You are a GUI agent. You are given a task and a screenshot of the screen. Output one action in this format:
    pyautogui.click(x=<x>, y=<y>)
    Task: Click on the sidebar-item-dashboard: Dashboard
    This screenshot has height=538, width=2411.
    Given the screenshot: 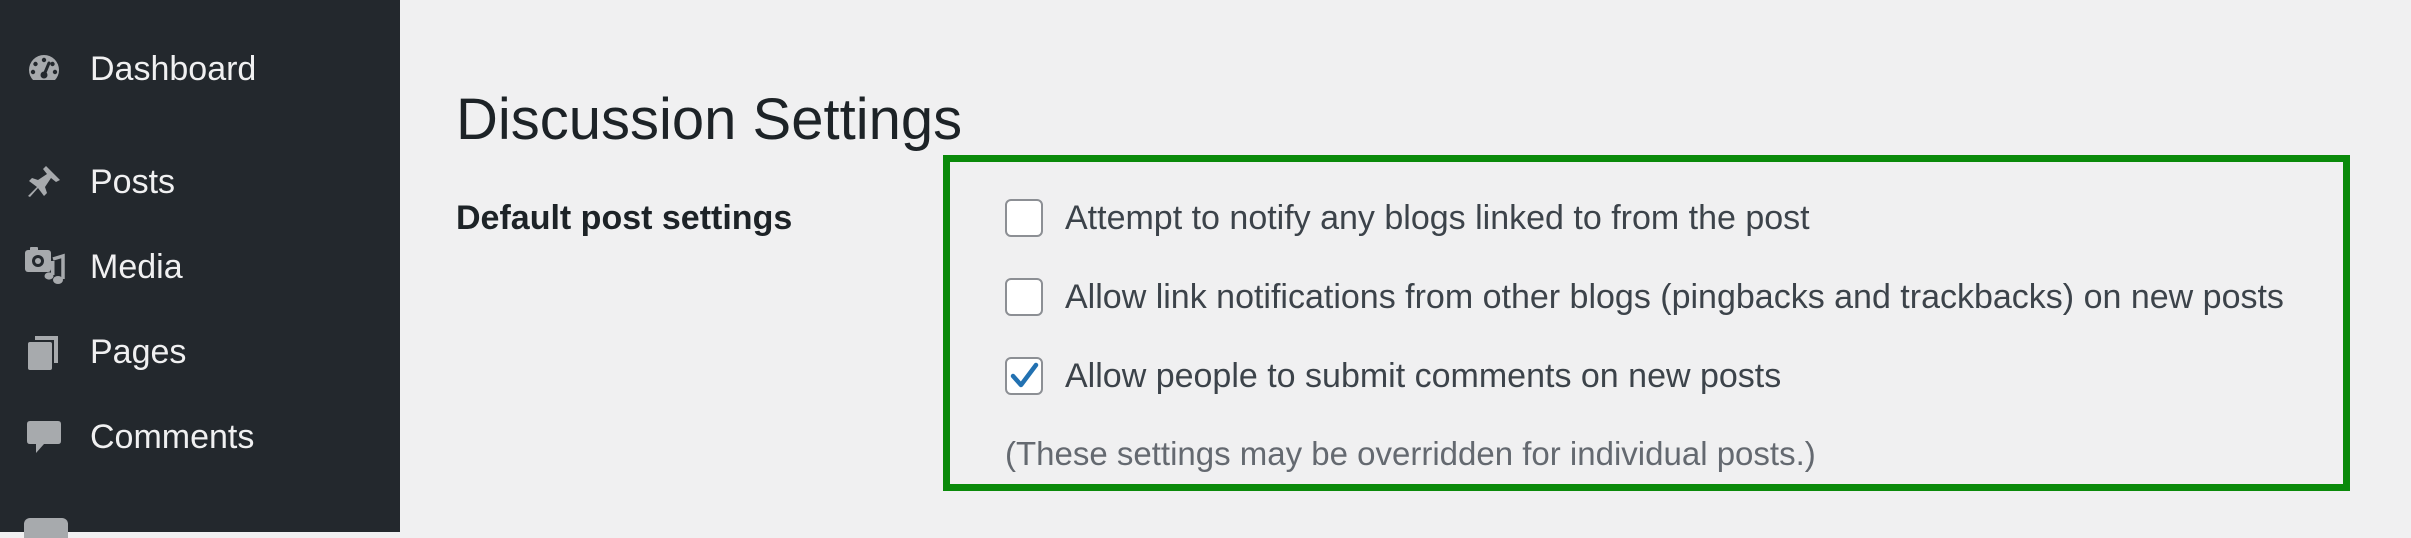 What is the action you would take?
    pyautogui.click(x=200, y=69)
    